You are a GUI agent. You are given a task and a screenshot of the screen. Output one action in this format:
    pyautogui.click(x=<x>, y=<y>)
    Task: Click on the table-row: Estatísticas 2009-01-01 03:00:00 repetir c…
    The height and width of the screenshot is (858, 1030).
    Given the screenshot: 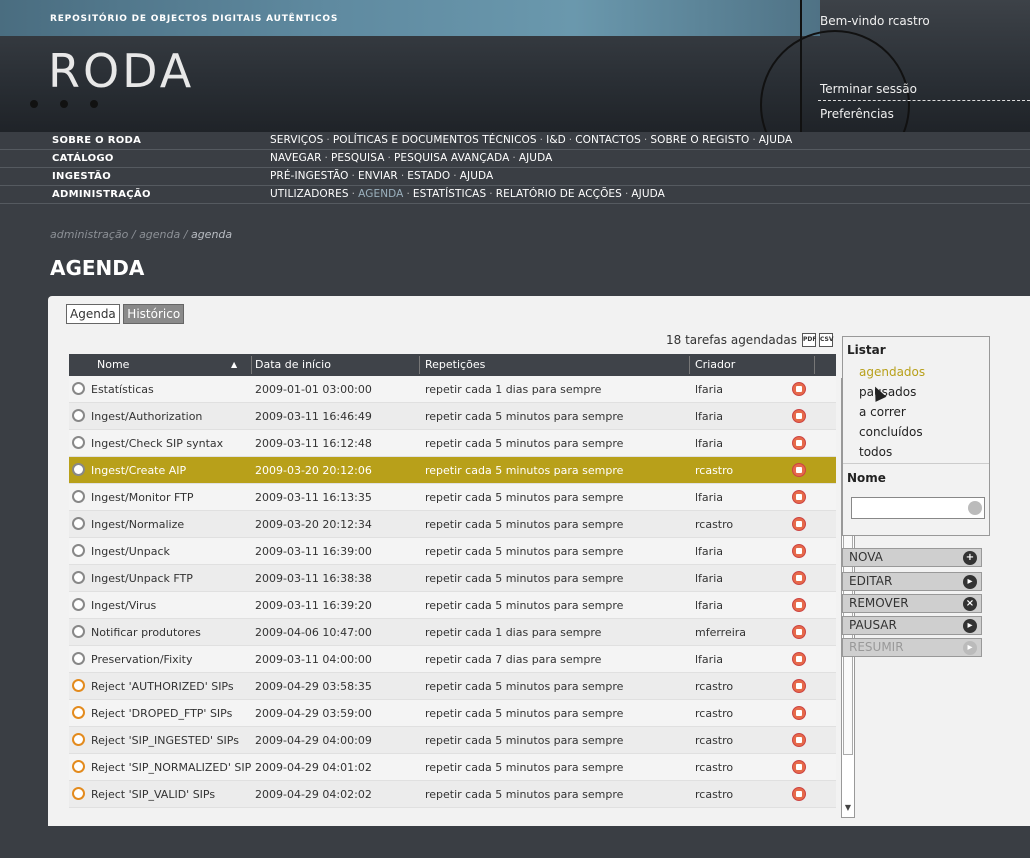 What is the action you would take?
    pyautogui.click(x=452, y=389)
    